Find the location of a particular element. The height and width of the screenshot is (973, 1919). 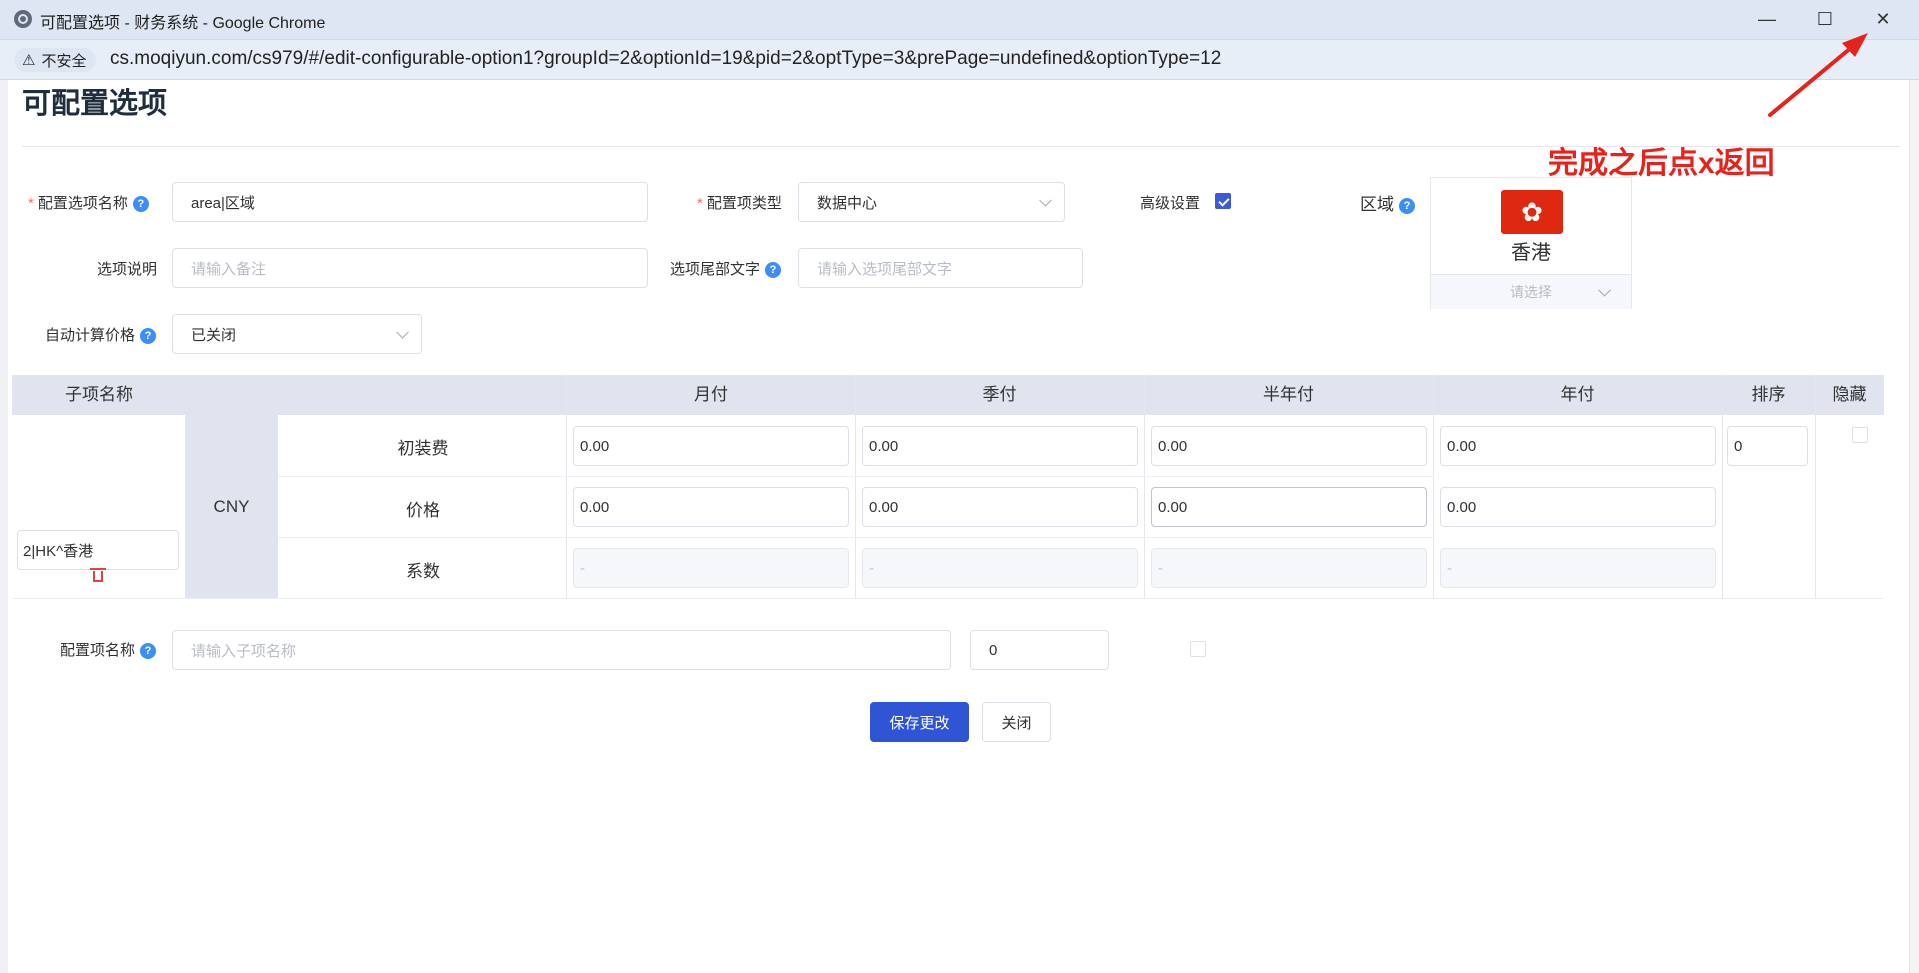

window-titlebar: 可配置选项 - 财务系统 - Google Chrome — ☐ ✕ is located at coordinates (959, 20).